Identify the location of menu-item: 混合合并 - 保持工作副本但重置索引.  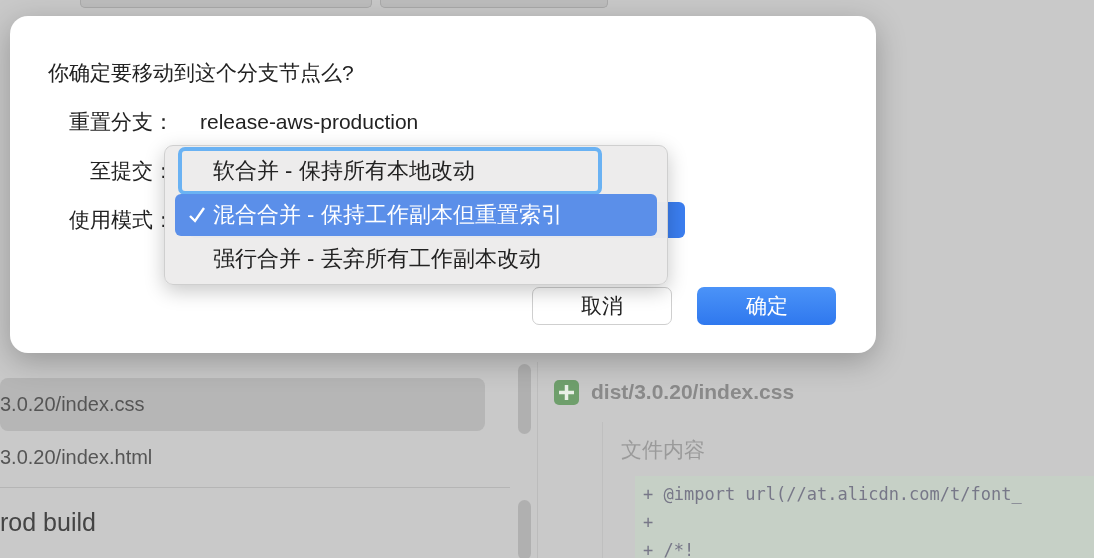
(416, 215).